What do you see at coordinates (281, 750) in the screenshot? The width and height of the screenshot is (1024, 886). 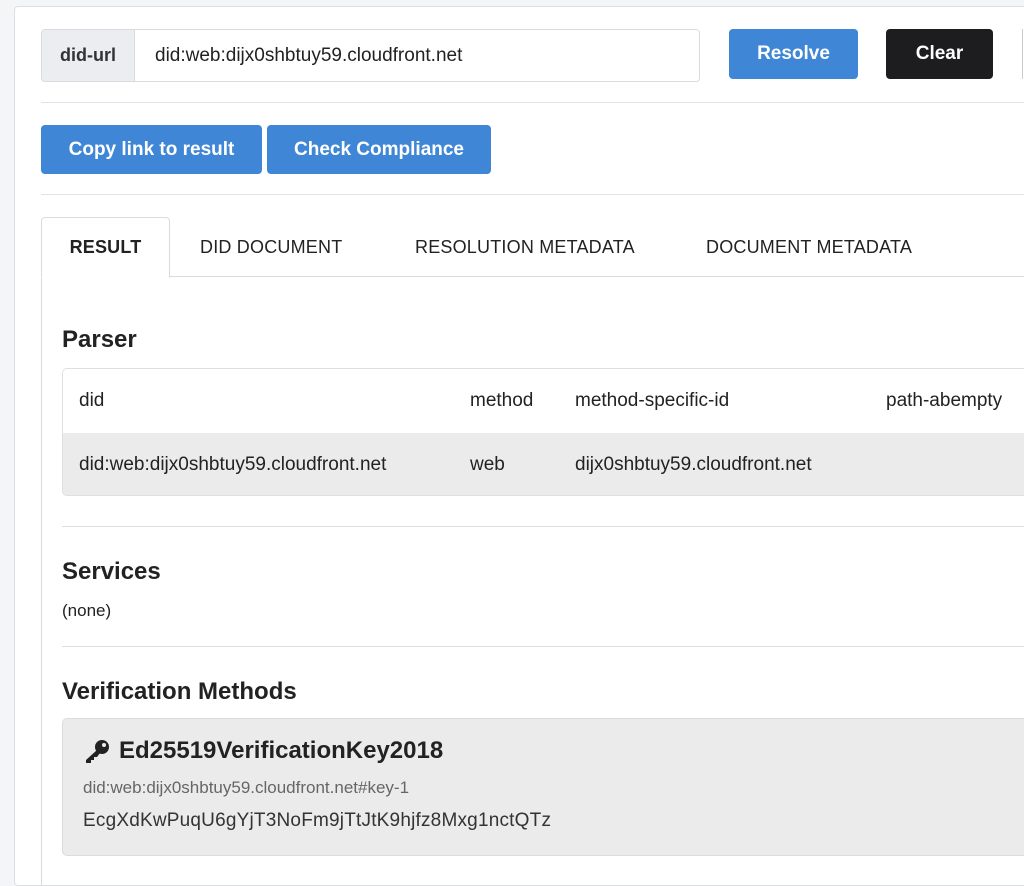 I see `verification-method-type: Ed25519VerificationKey2018` at bounding box center [281, 750].